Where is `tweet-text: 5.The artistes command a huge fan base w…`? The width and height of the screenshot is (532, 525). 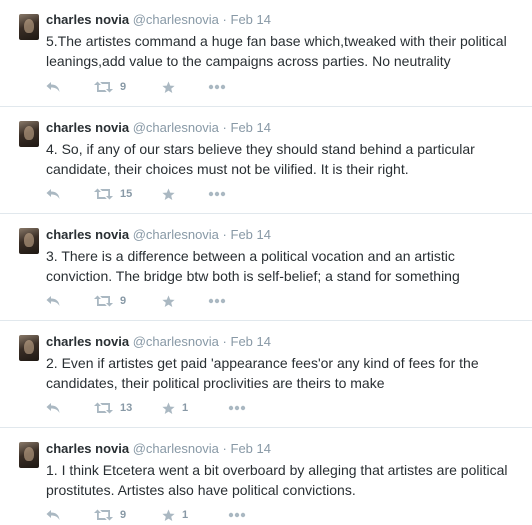
tweet-text: 5.The artistes command a huge fan base w… is located at coordinates (276, 51).